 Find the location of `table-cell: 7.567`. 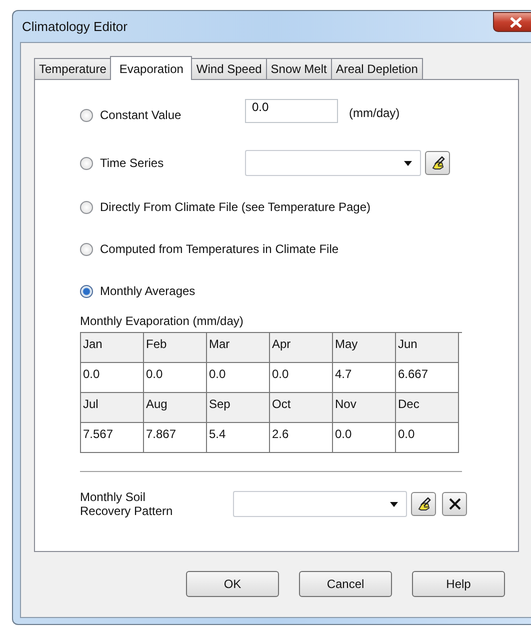

table-cell: 7.567 is located at coordinates (112, 438).